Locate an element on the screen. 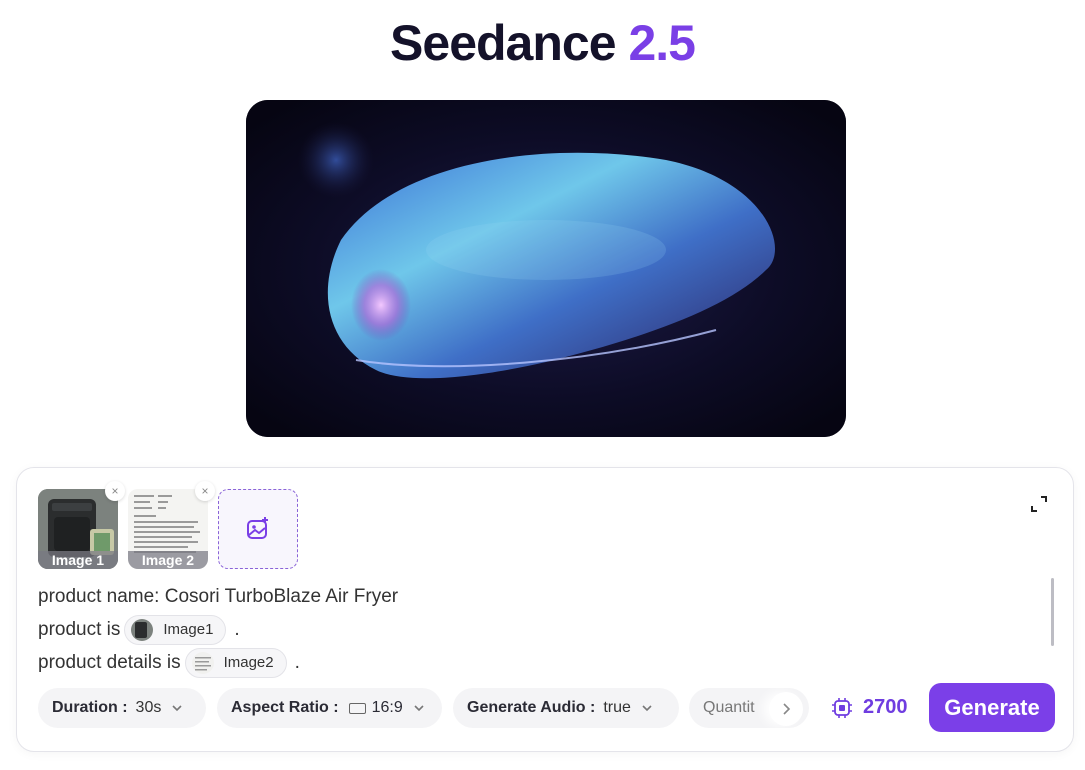 The height and width of the screenshot is (770, 1085). aspect-ratio-select: Aspect Ratio : 16:9 is located at coordinates (329, 708).